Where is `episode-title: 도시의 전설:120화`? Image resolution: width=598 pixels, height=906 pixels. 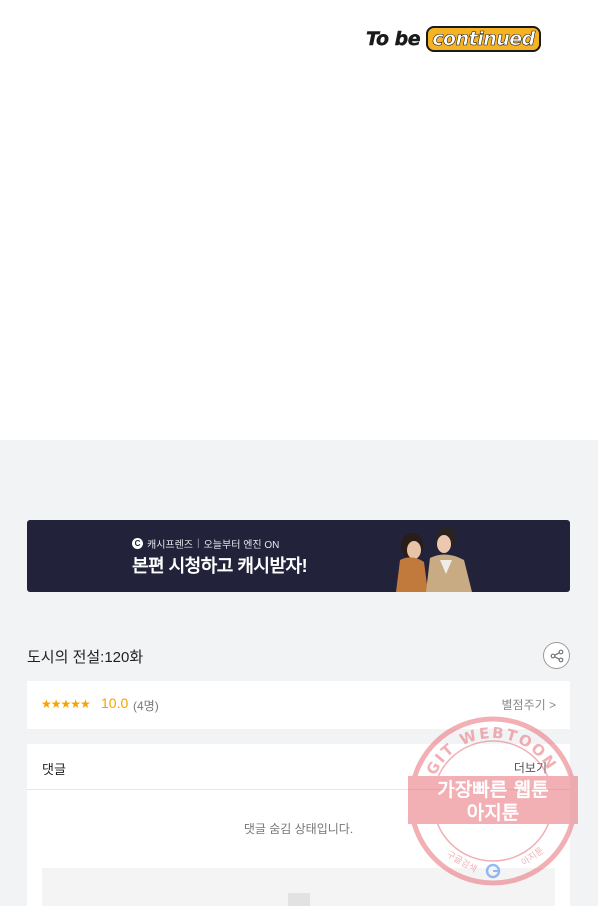 episode-title: 도시의 전설:120화 is located at coordinates (85, 657).